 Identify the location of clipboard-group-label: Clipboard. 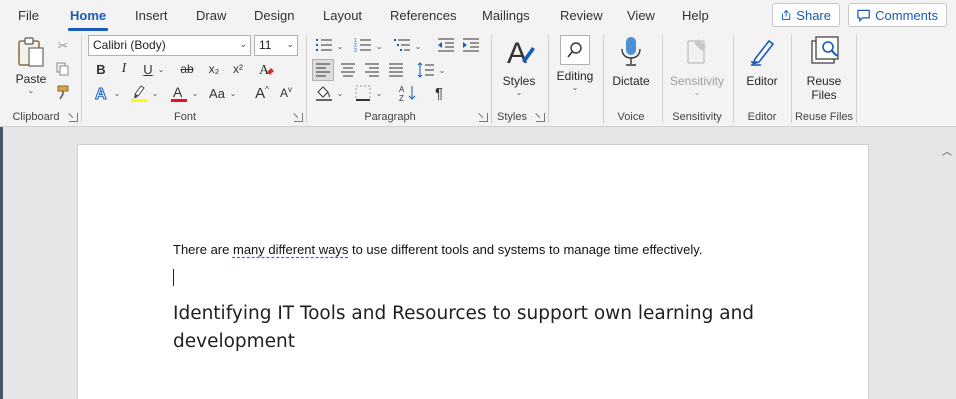
(36, 117).